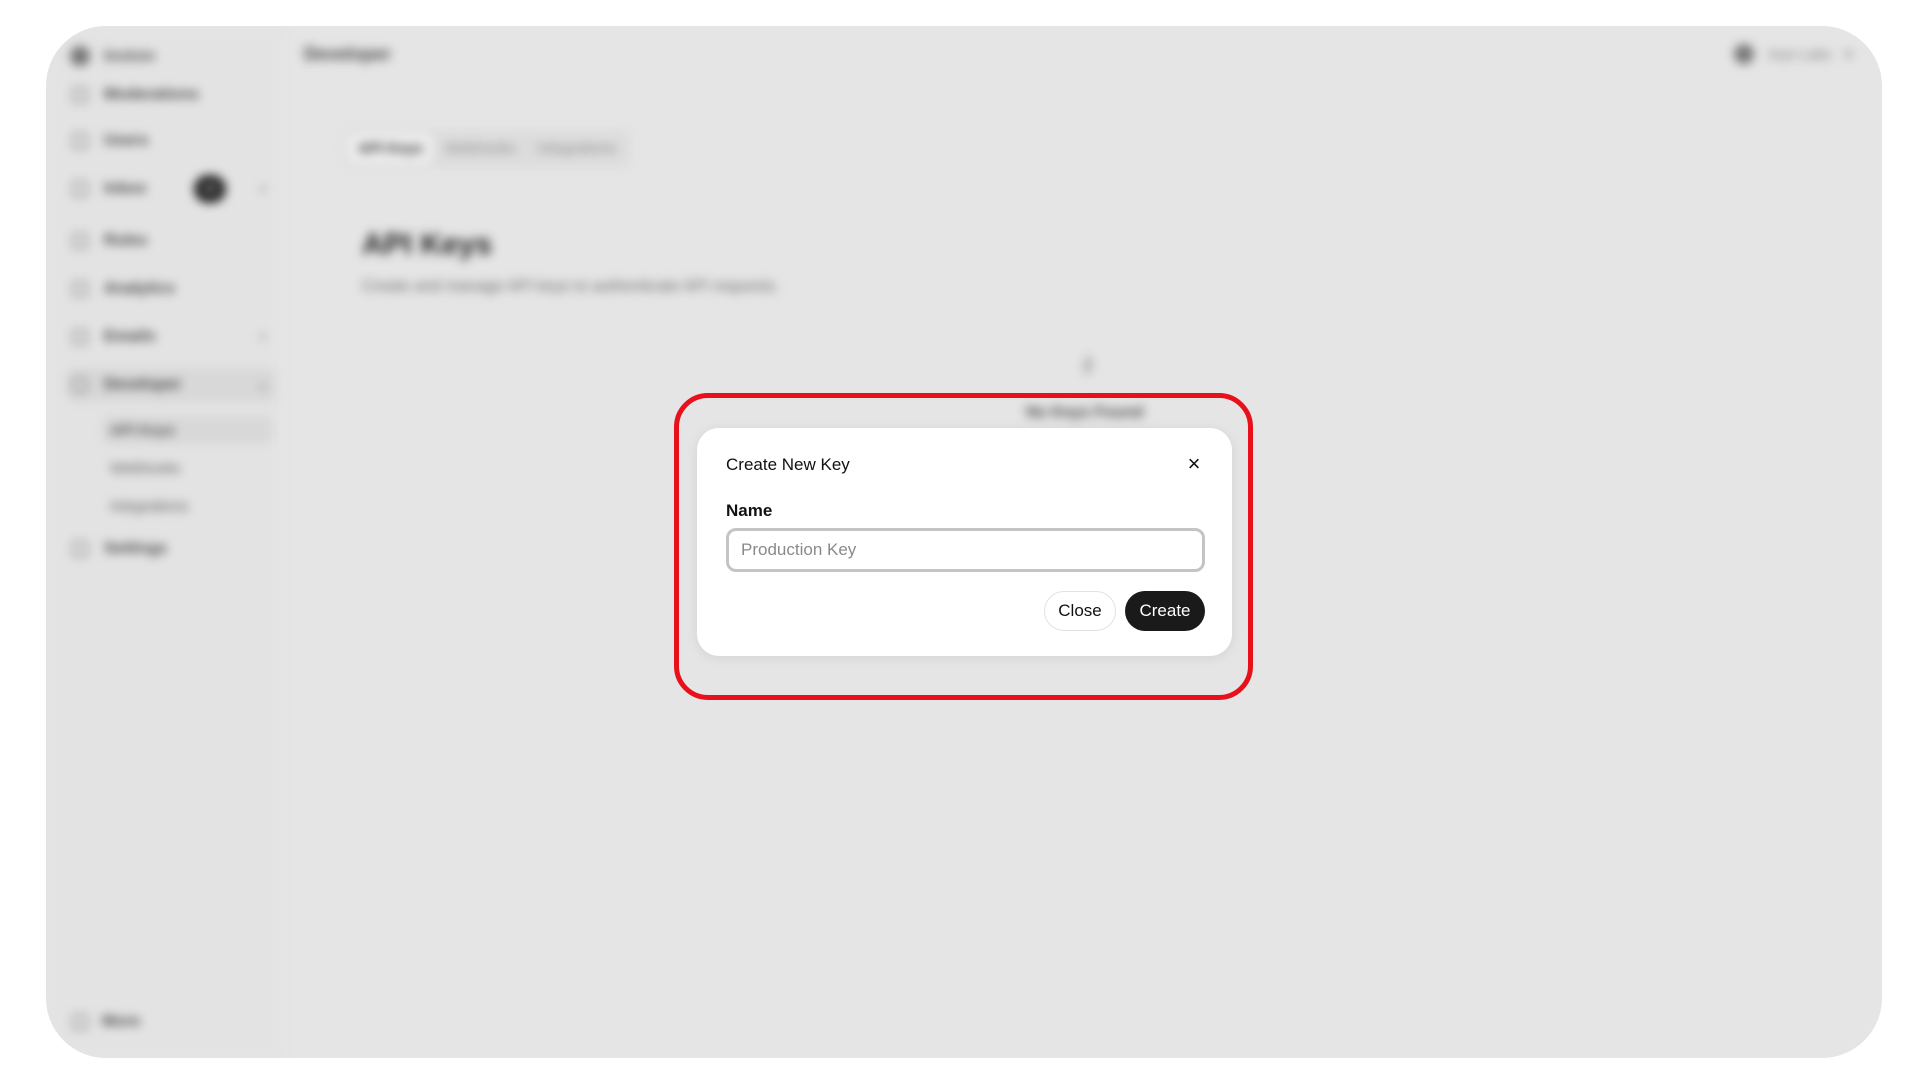 This screenshot has width=1920, height=1080. I want to click on close-button: Close, so click(1080, 611).